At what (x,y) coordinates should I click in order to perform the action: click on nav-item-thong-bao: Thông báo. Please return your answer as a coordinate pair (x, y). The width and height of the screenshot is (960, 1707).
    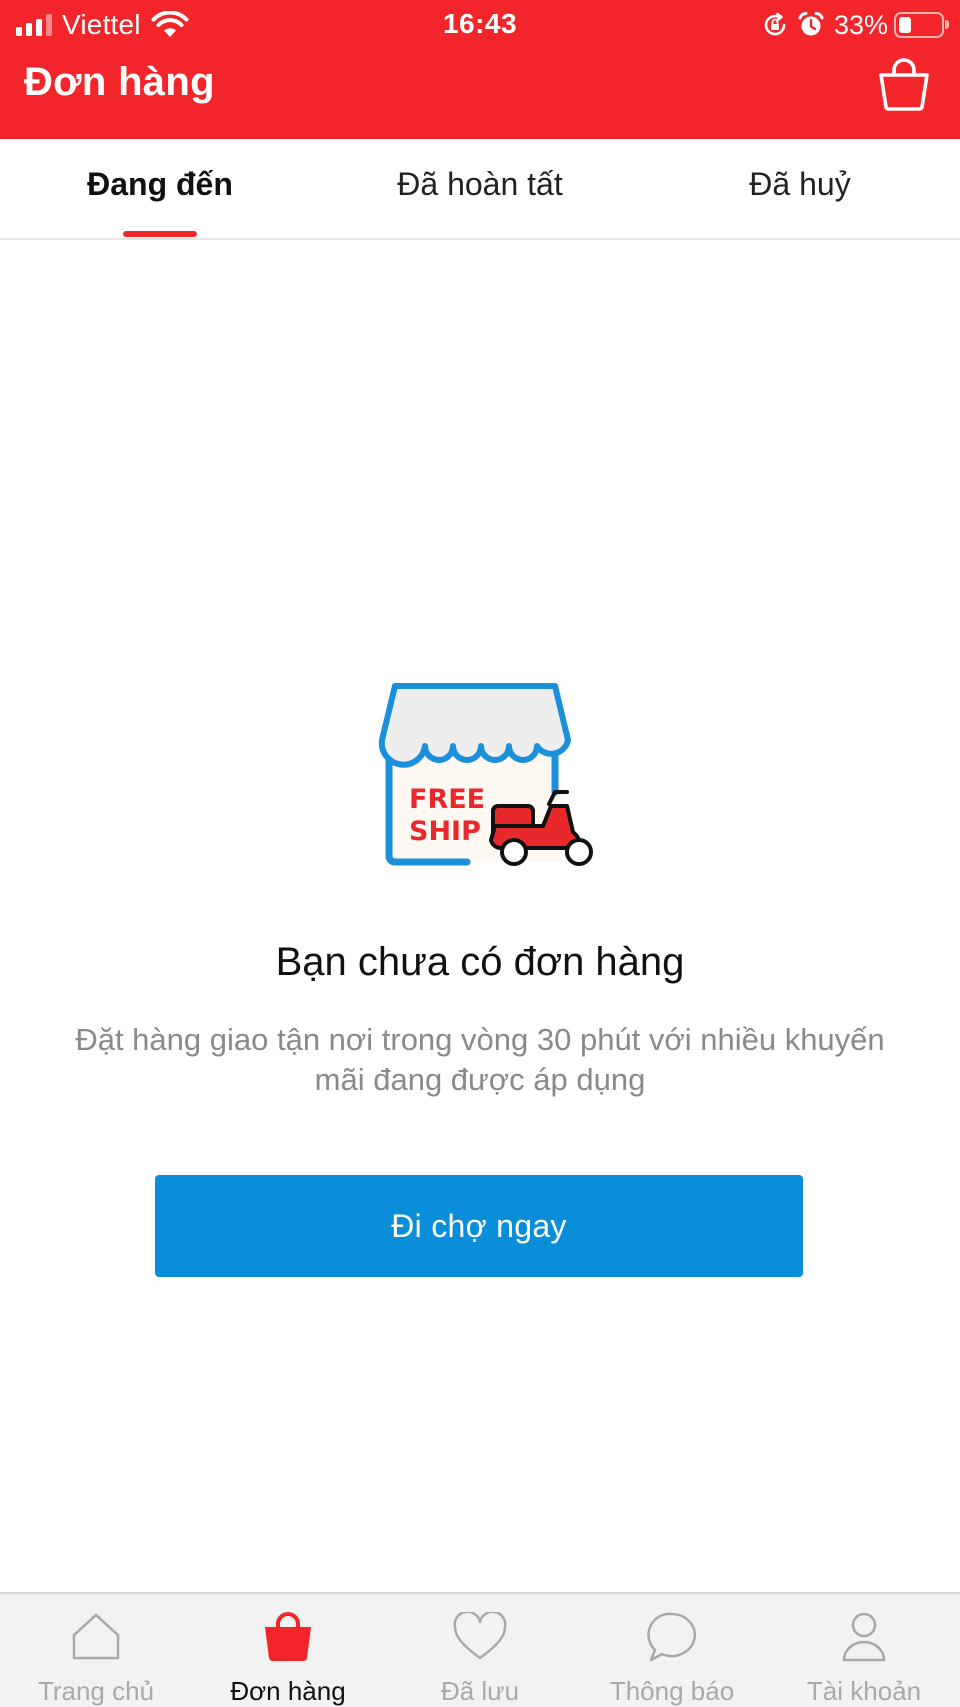
    Looking at the image, I should click on (672, 1650).